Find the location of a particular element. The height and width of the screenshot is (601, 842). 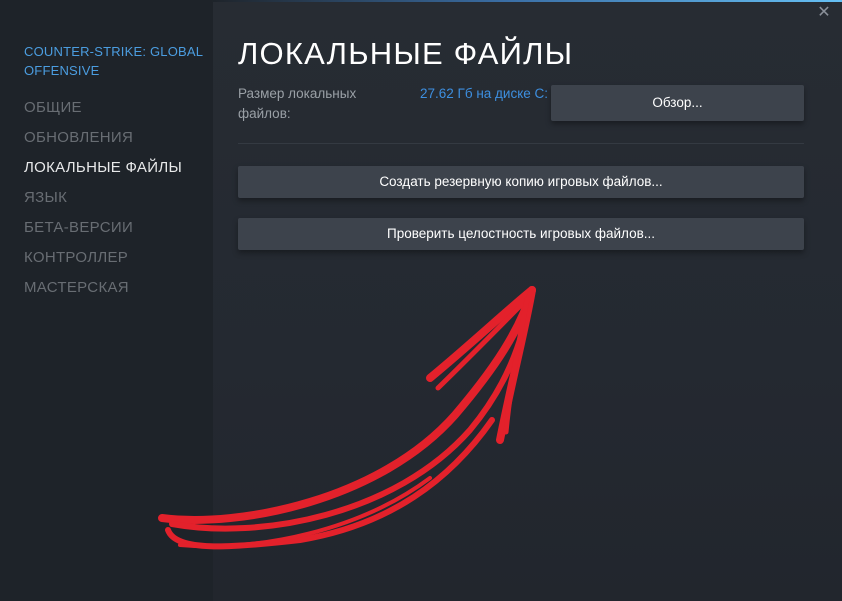

sidebar-item-language: ЯЗЫК is located at coordinates (103, 201).